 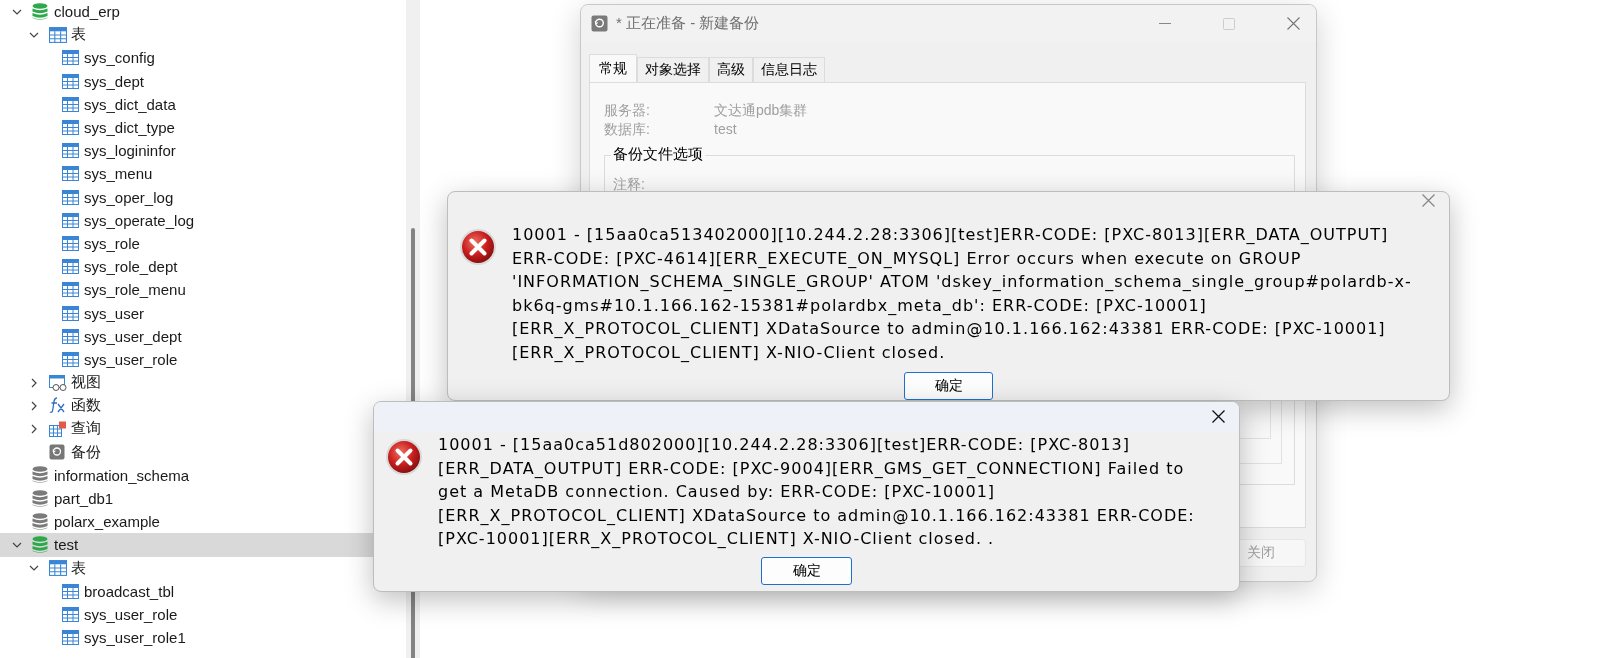 I want to click on tree-item: part_db1, so click(x=201, y=498).